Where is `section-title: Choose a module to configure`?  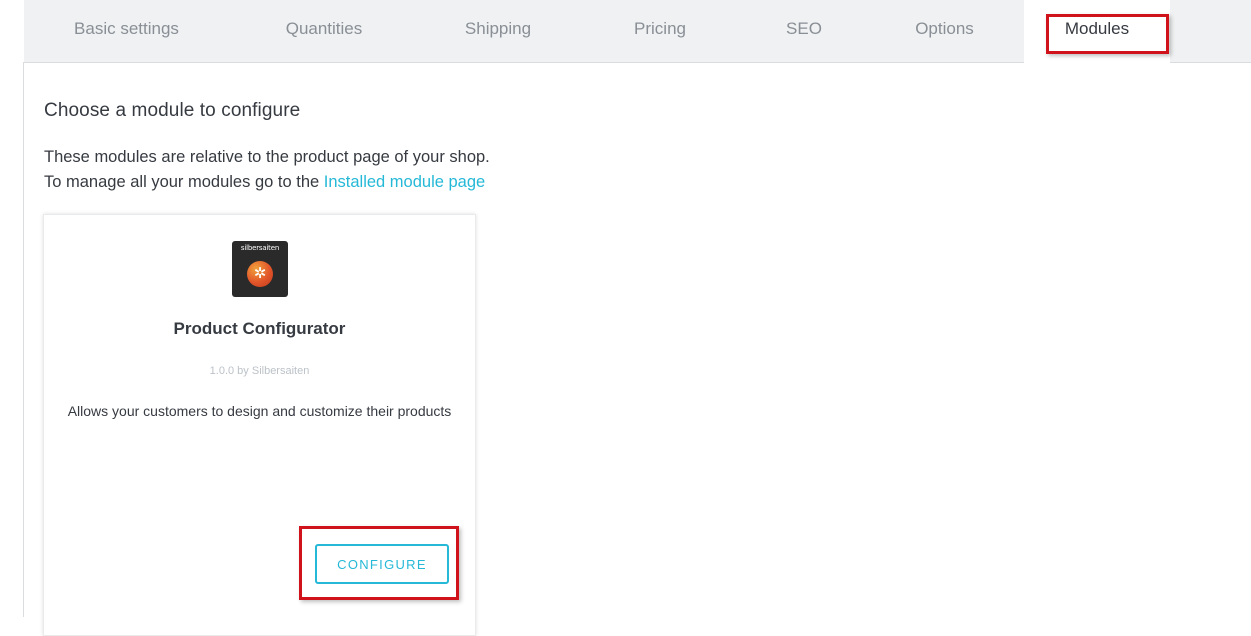 section-title: Choose a module to configure is located at coordinates (172, 110).